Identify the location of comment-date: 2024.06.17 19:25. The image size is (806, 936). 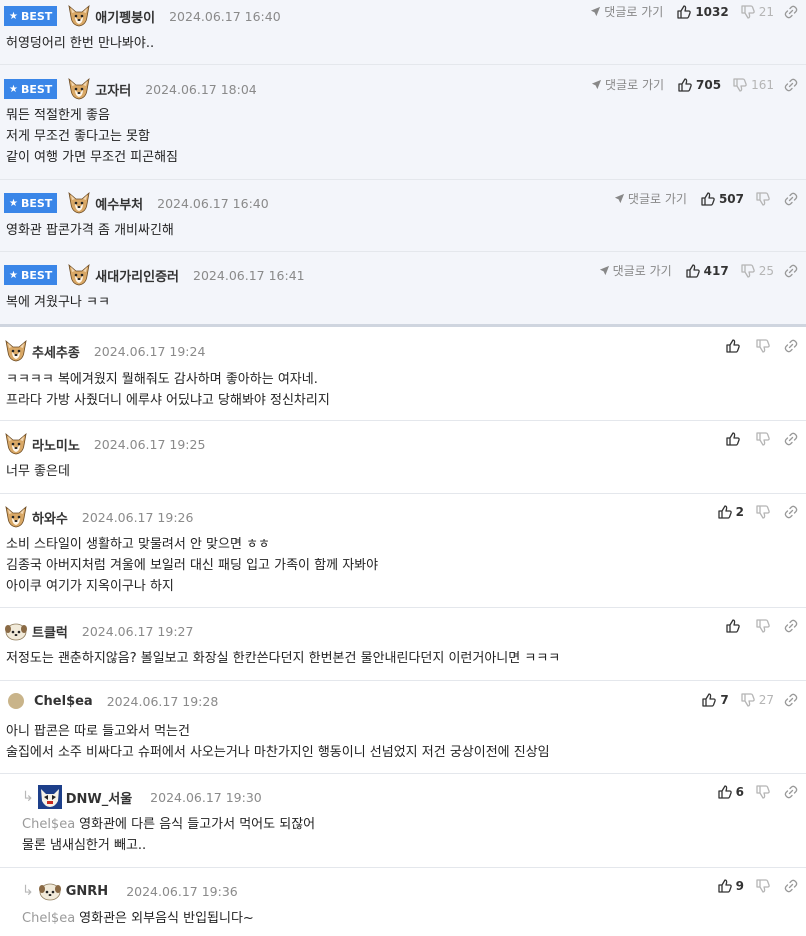
(149, 444).